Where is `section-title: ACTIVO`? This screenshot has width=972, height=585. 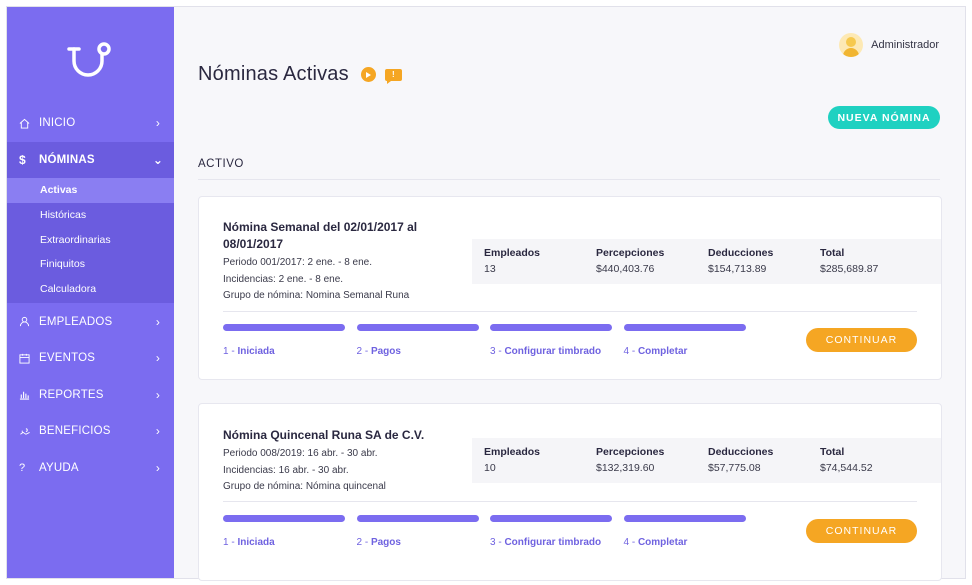
section-title: ACTIVO is located at coordinates (221, 164).